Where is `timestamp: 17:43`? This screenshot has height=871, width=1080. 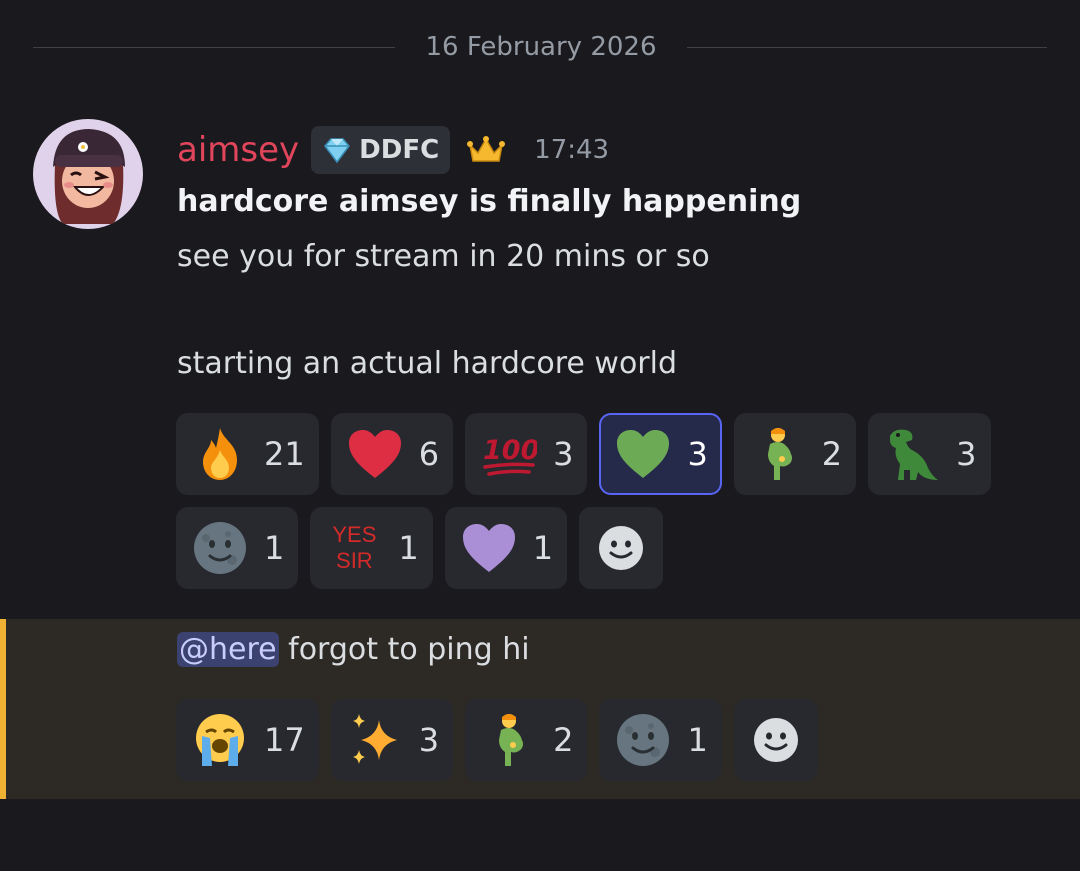 timestamp: 17:43 is located at coordinates (572, 150).